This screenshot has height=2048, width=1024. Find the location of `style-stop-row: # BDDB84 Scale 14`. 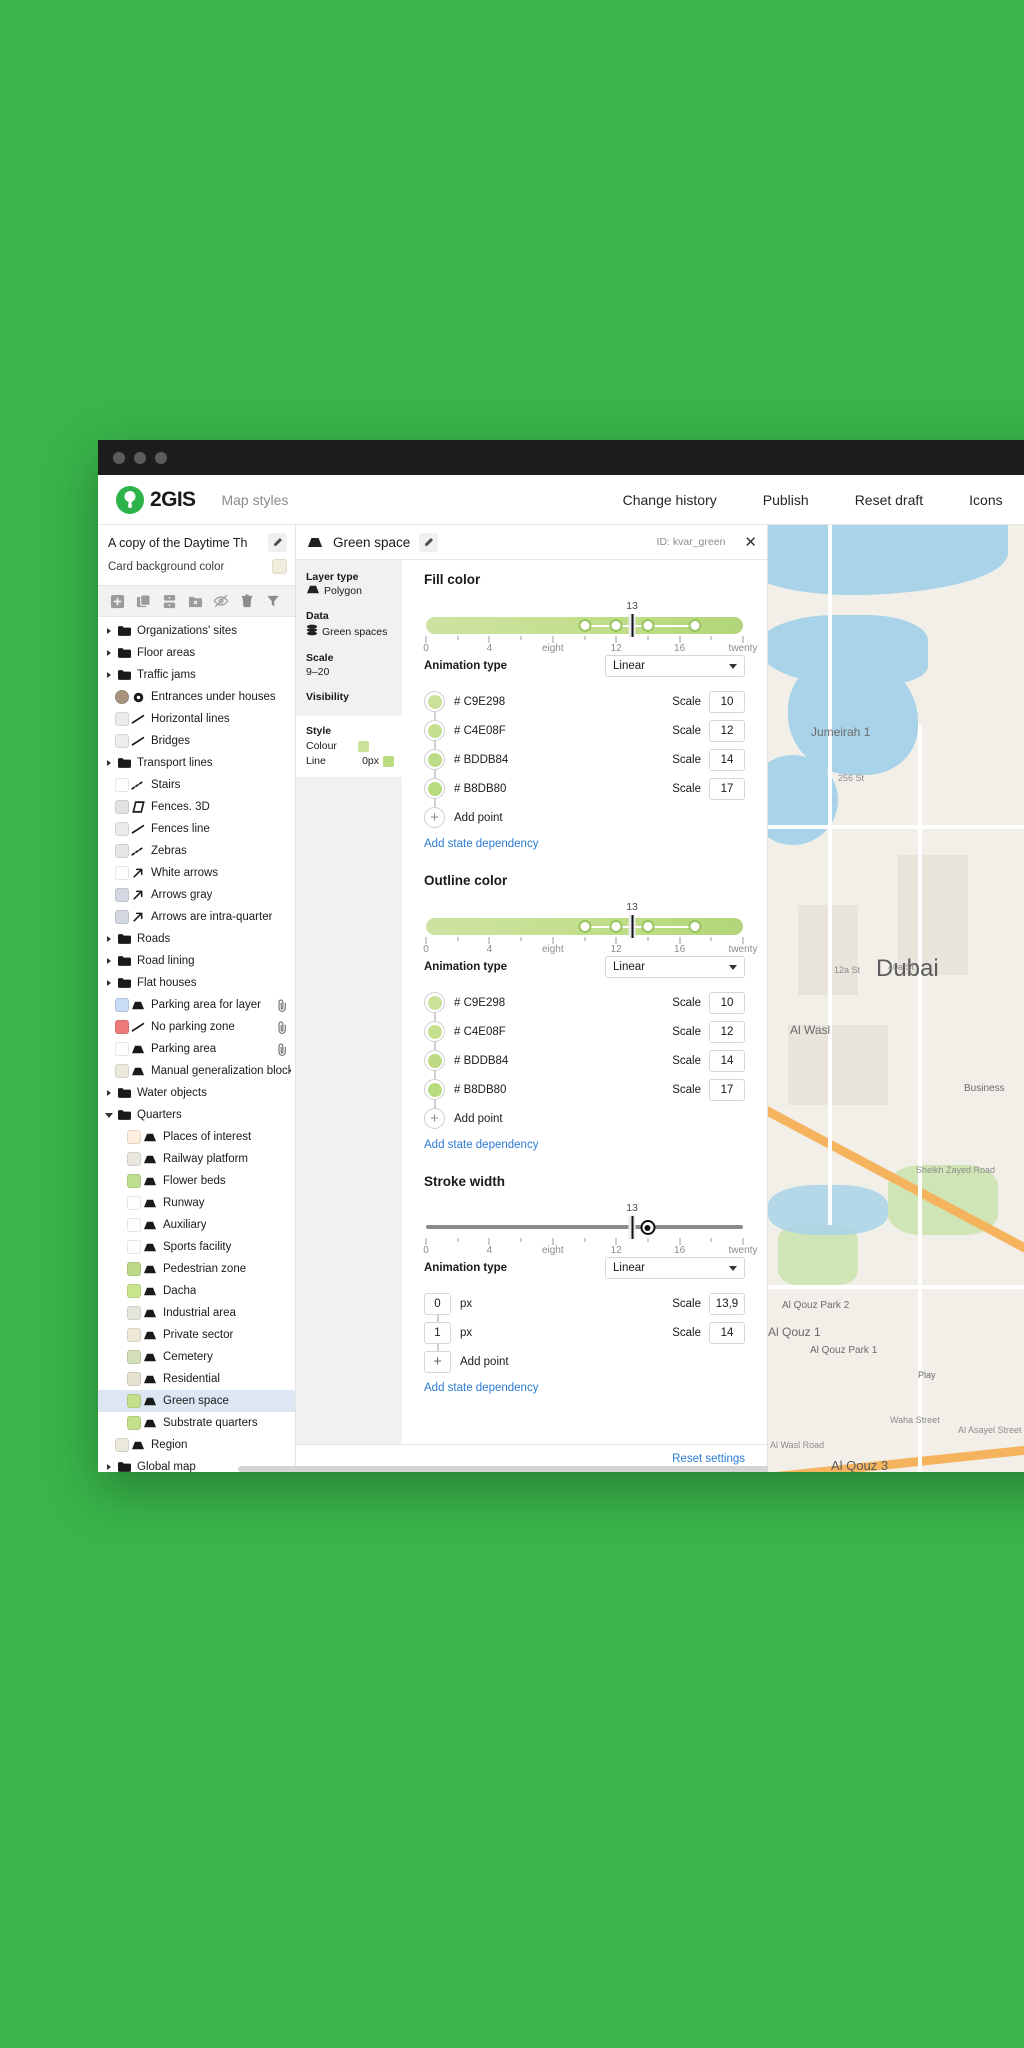

style-stop-row: # BDDB84 Scale 14 is located at coordinates (584, 1060).